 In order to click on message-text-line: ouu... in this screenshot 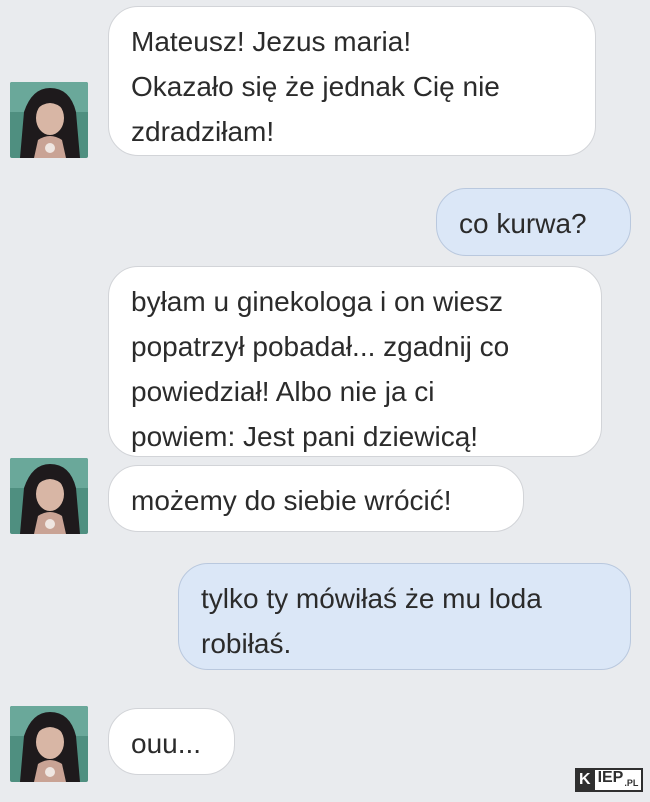, I will do `click(166, 743)`.